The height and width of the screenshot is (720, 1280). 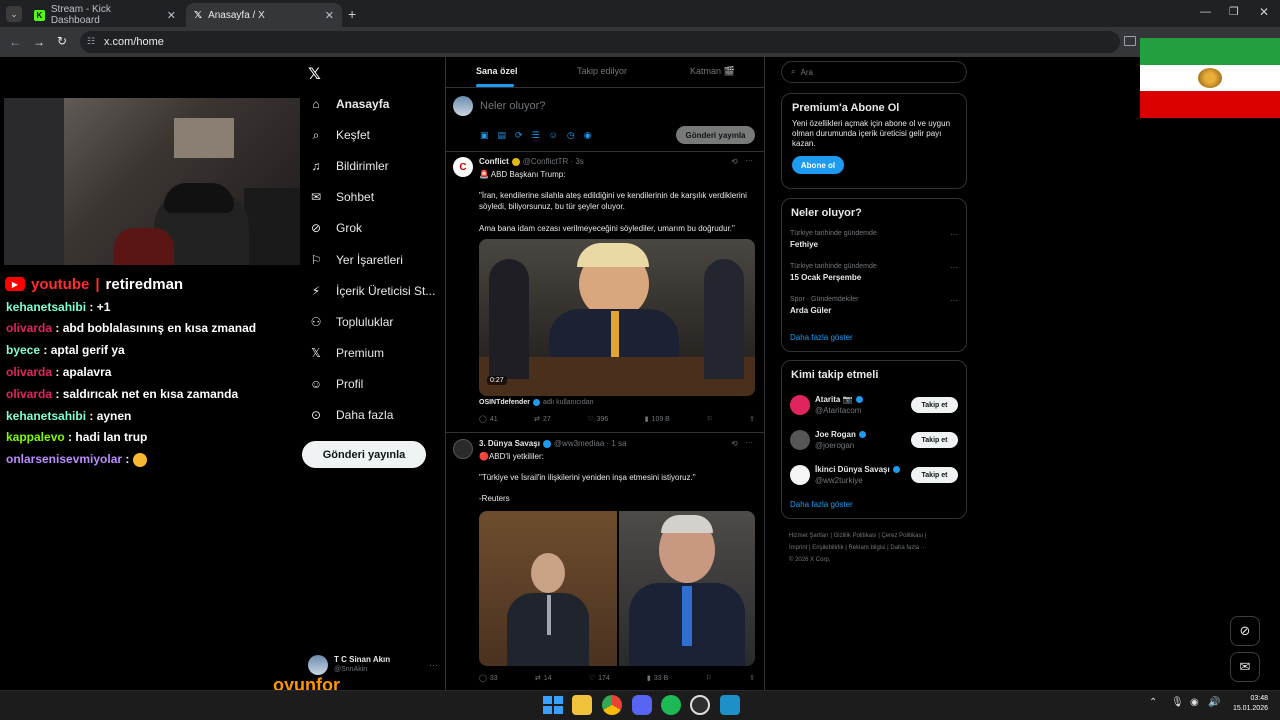 What do you see at coordinates (15, 42) in the screenshot?
I see `back-arrow-icon: ←` at bounding box center [15, 42].